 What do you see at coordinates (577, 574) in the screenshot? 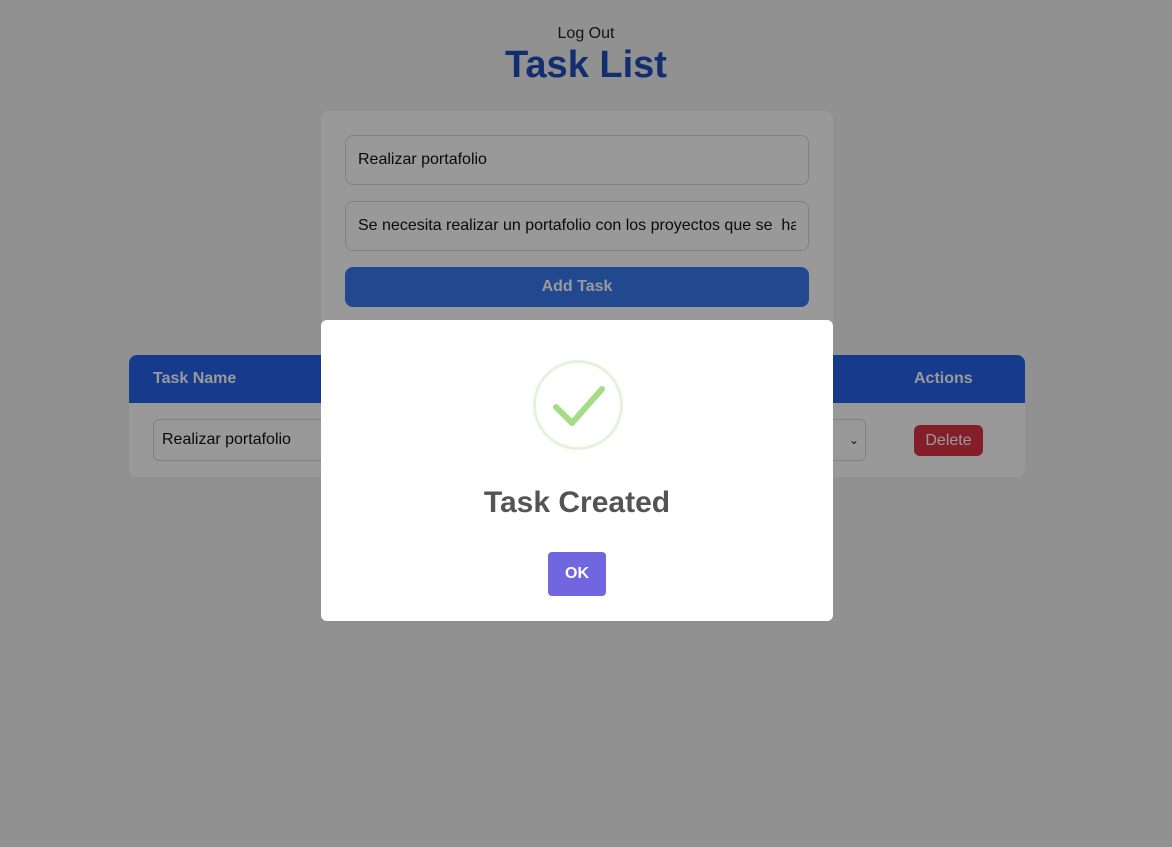
I see `ok-button: OK` at bounding box center [577, 574].